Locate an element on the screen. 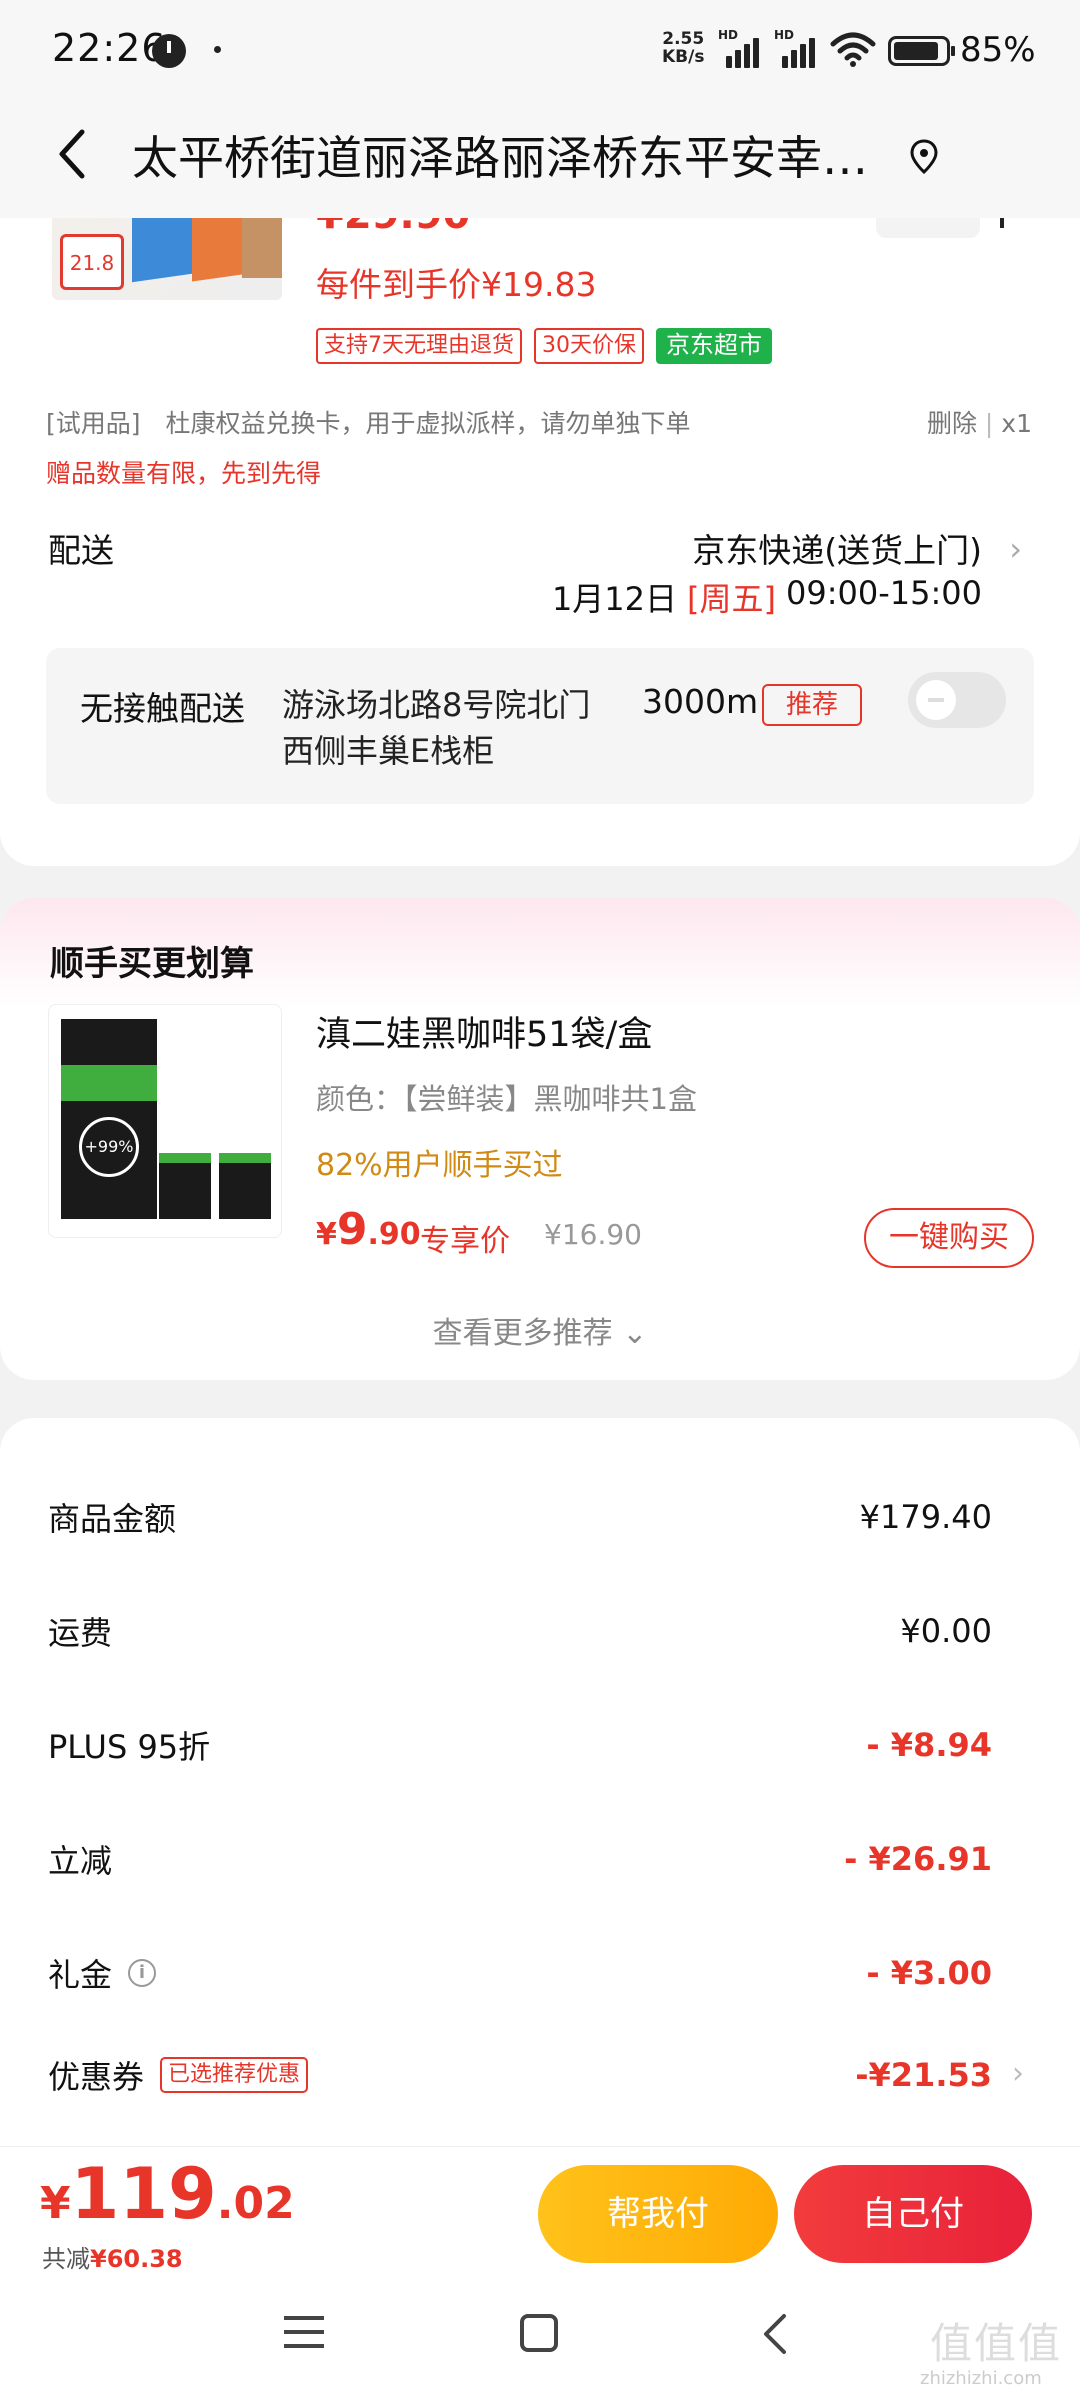 This screenshot has height=2400, width=1080. gift-money-value: - ¥3.00 is located at coordinates (929, 1973).